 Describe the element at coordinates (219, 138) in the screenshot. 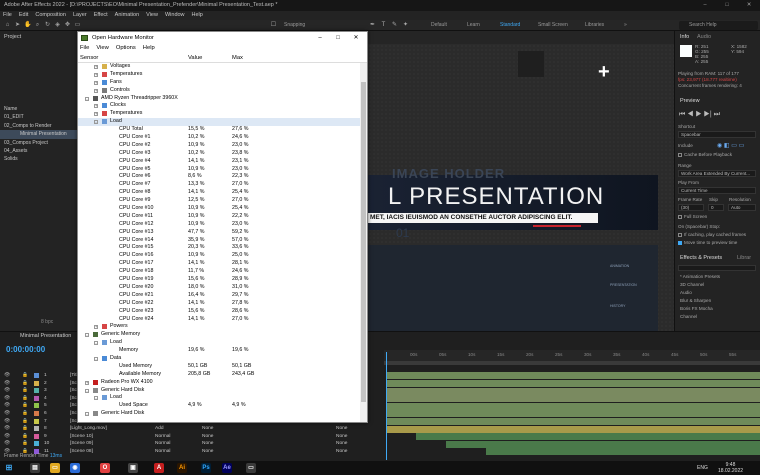

I see `sensor-row: CPU Core #1 10,2 % 24,6 %` at that location.